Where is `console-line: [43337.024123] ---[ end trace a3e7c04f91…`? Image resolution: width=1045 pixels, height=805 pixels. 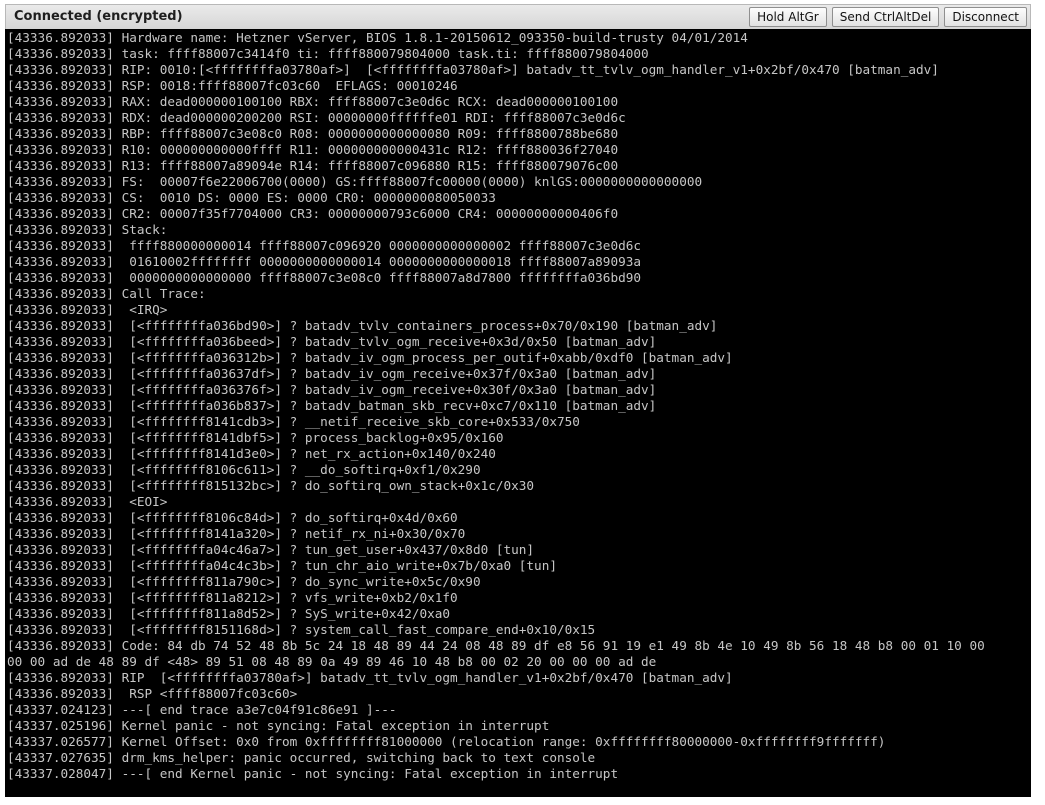 console-line: [43337.024123] ---[ end trace a3e7c04f91… is located at coordinates (202, 709).